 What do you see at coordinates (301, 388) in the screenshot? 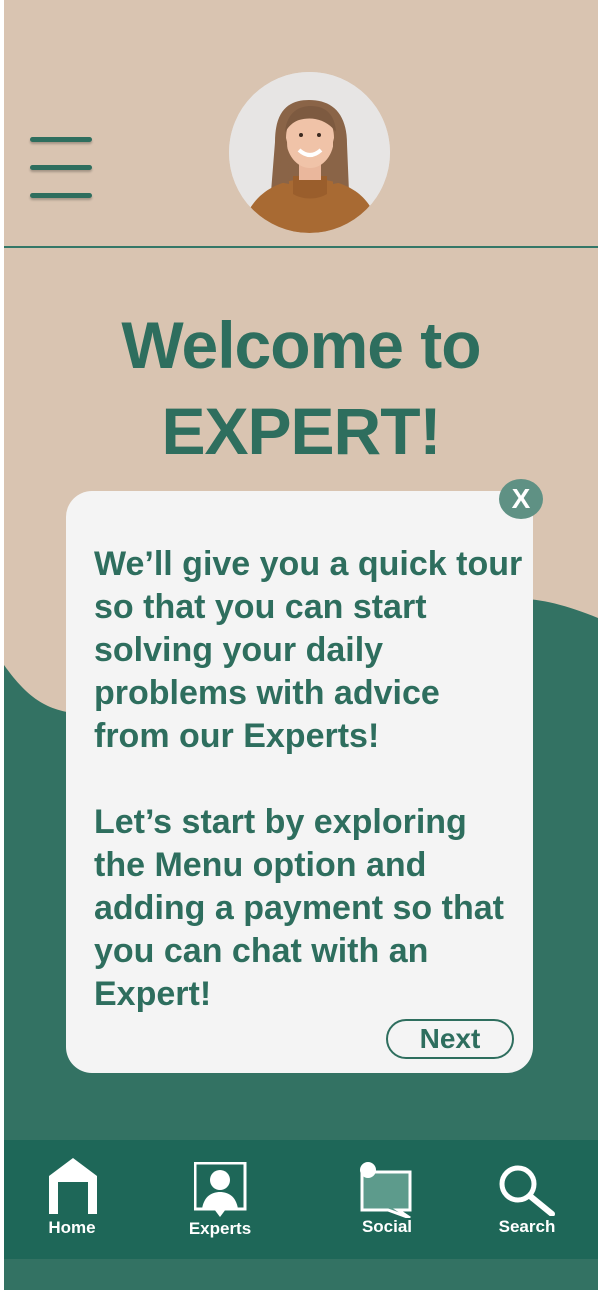
I see `welcome-title: Welcome to EXPERT!` at bounding box center [301, 388].